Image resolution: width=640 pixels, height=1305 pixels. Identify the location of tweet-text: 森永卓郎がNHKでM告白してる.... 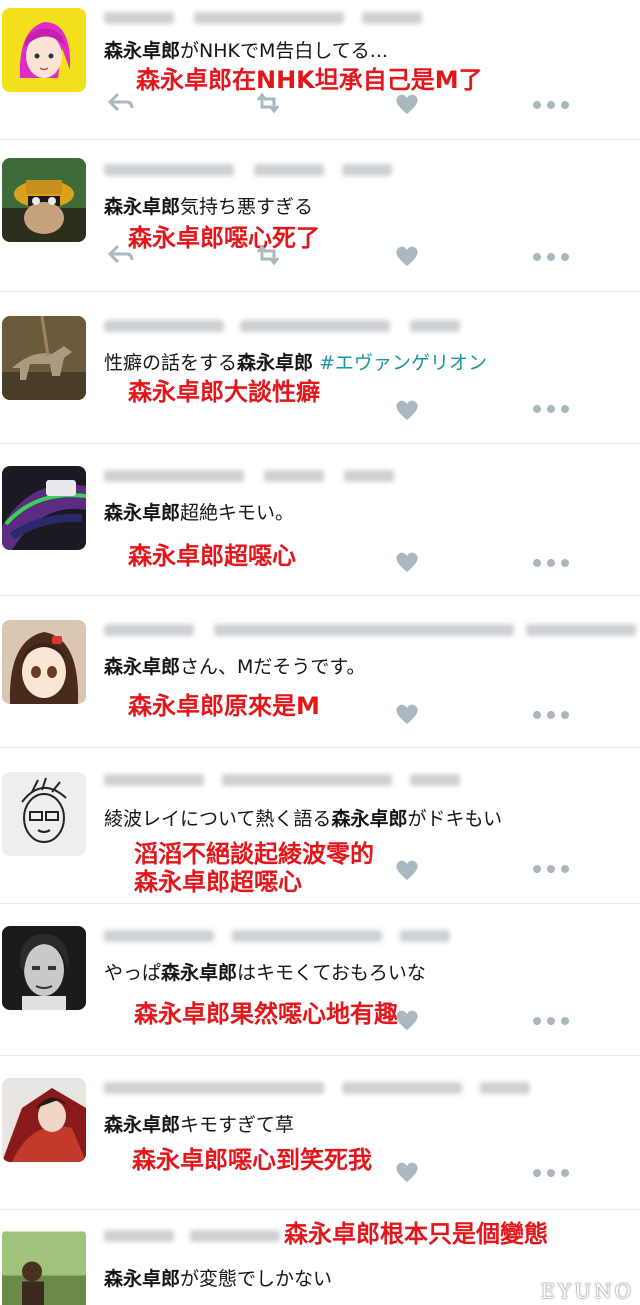
(246, 51).